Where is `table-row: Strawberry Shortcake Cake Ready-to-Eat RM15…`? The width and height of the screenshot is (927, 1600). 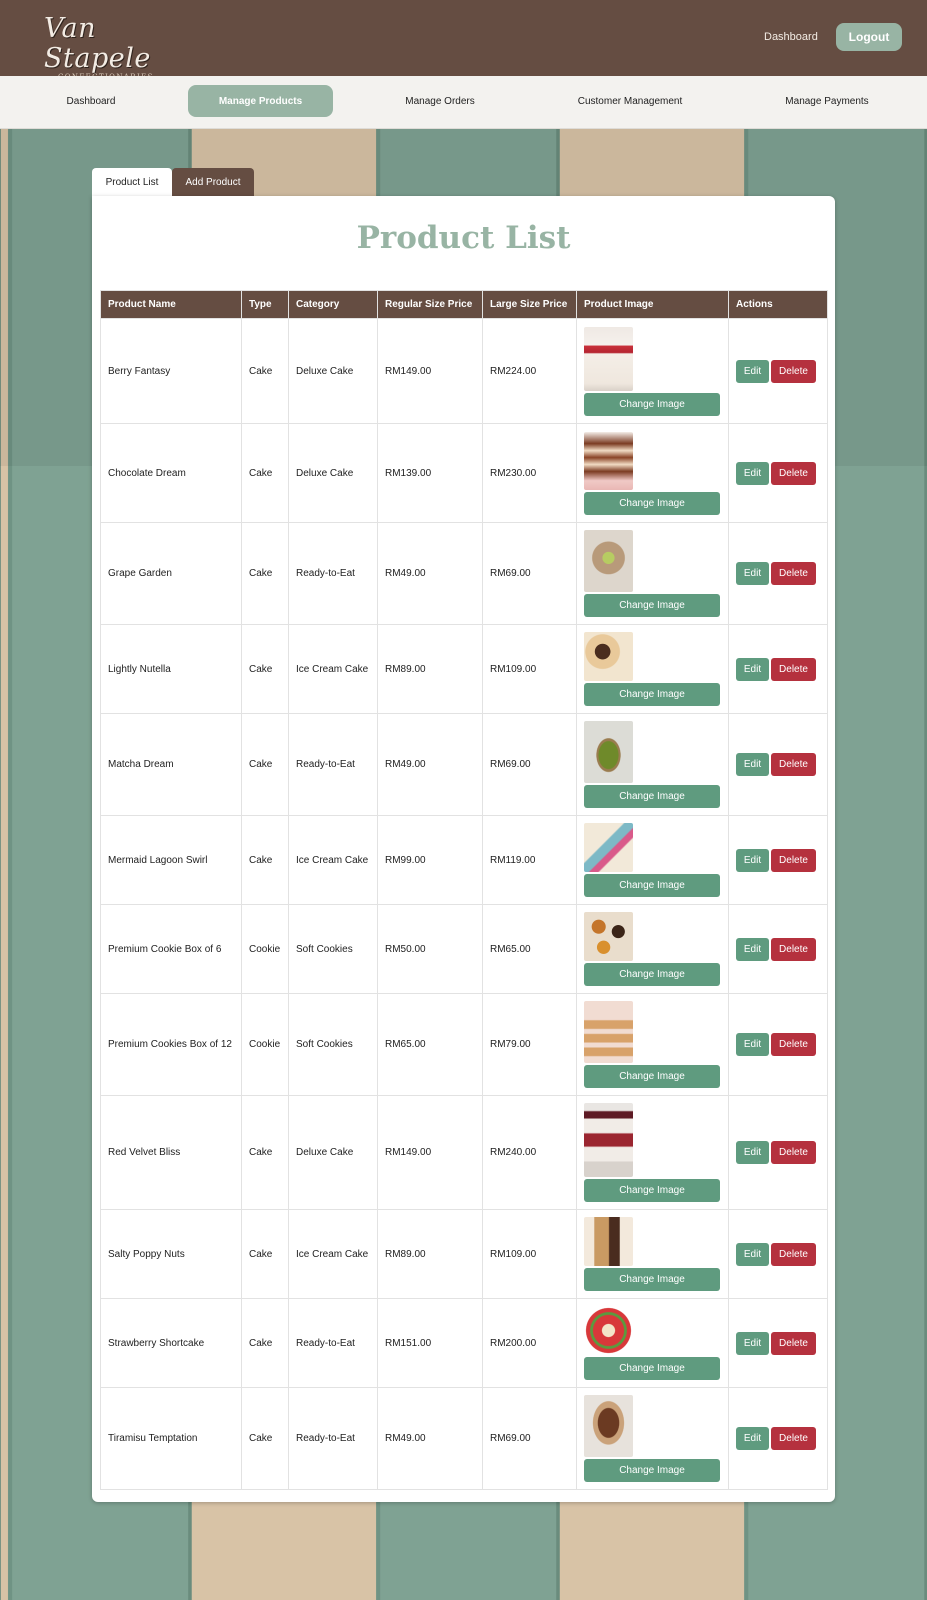
table-row: Strawberry Shortcake Cake Ready-to-Eat RM15… is located at coordinates (464, 1343).